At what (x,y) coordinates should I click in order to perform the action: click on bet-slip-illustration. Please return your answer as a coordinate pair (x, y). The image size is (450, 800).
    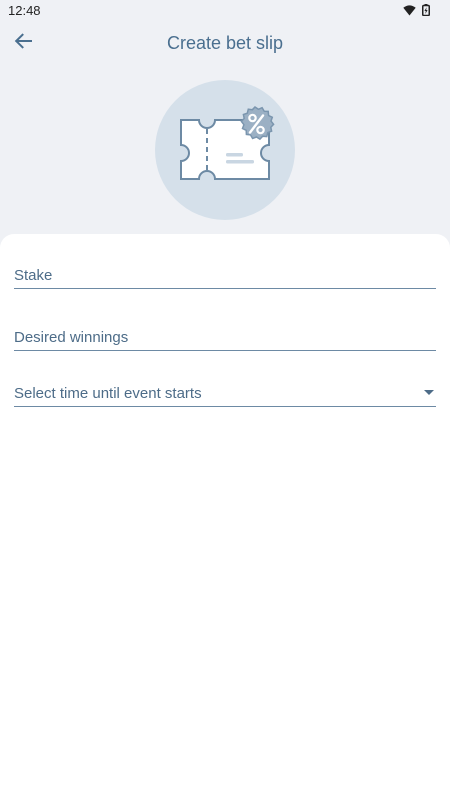
    Looking at the image, I should click on (225, 150).